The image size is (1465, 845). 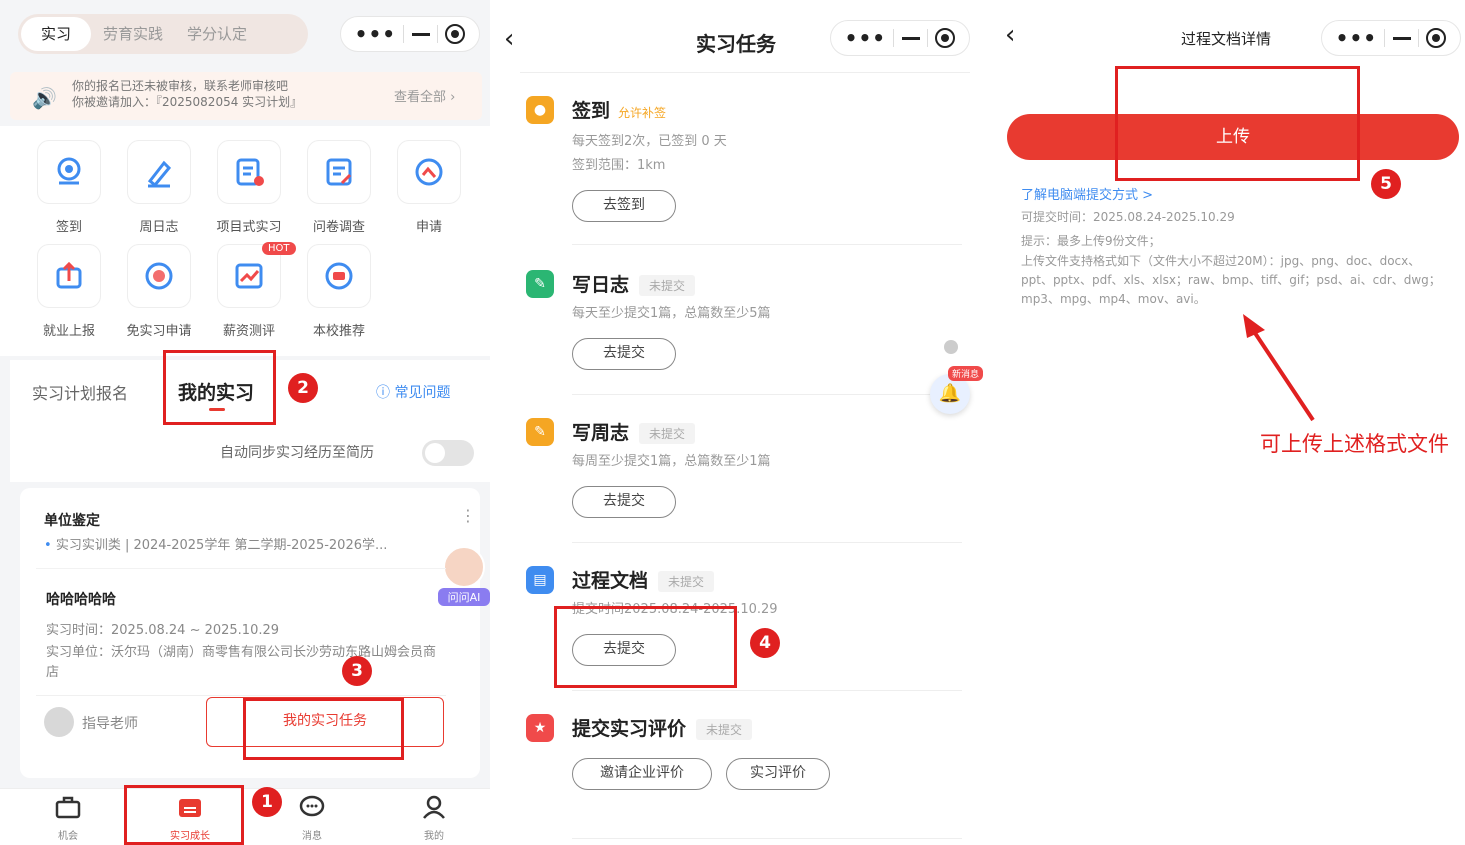 I want to click on step-badge-1: 1, so click(x=267, y=802).